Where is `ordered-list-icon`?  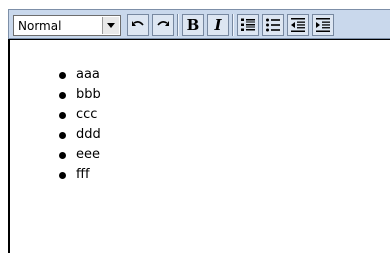 ordered-list-icon is located at coordinates (248, 24).